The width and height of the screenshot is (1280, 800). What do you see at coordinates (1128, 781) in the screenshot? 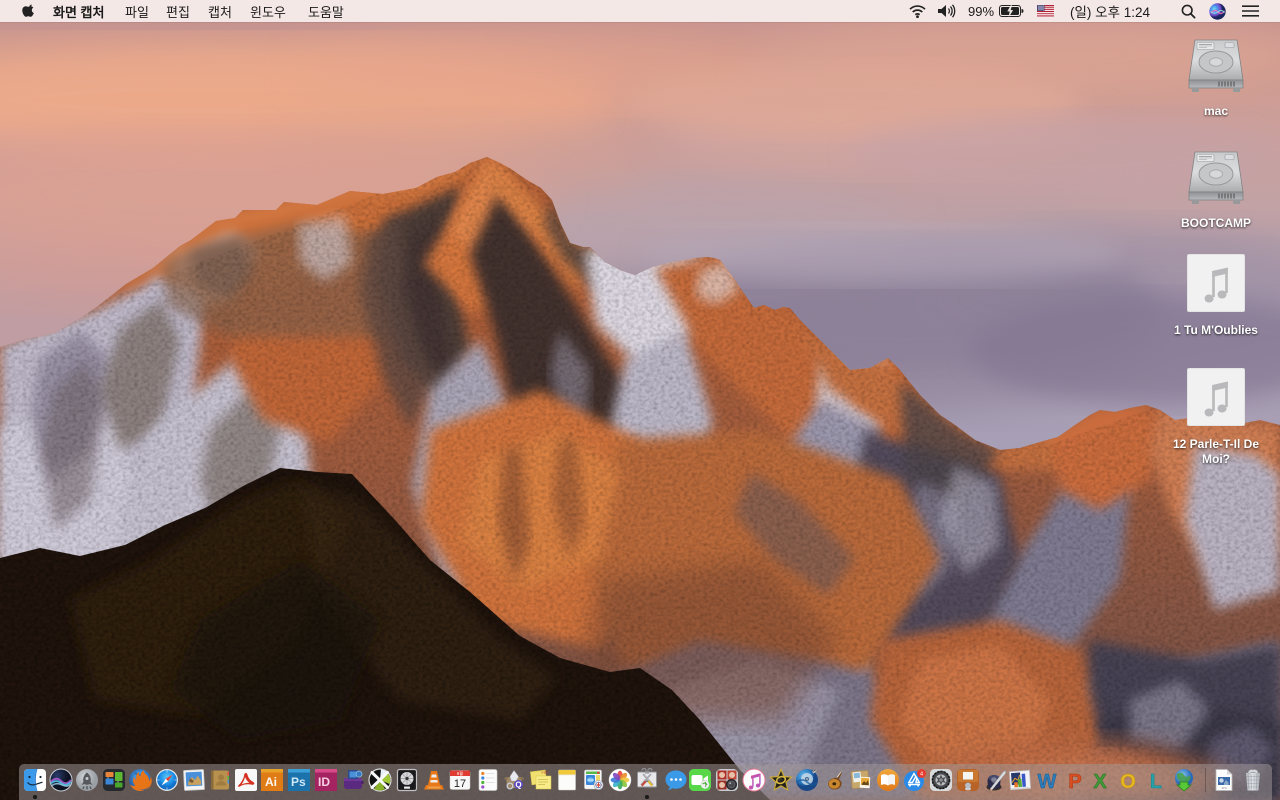
I see `svg-text: O` at bounding box center [1128, 781].